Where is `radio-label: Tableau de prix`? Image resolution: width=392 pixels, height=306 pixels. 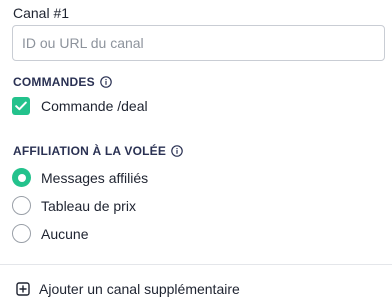
radio-label: Tableau de prix is located at coordinates (88, 205).